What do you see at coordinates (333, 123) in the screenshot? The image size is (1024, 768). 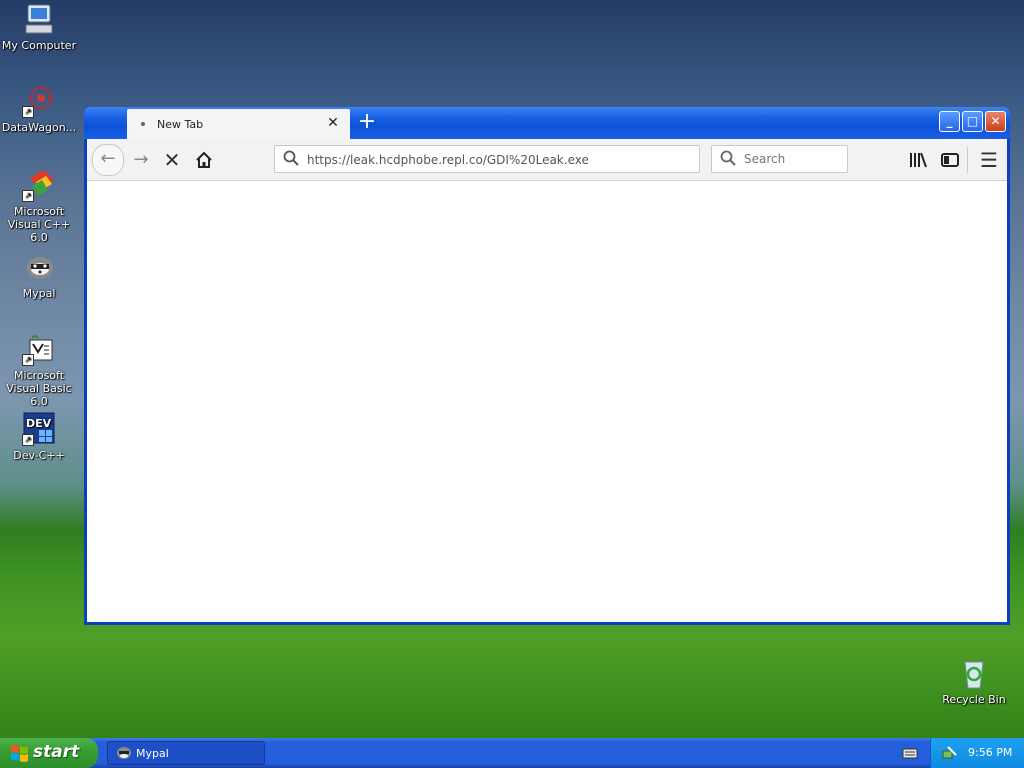 I see `tab-close-icon: ✕` at bounding box center [333, 123].